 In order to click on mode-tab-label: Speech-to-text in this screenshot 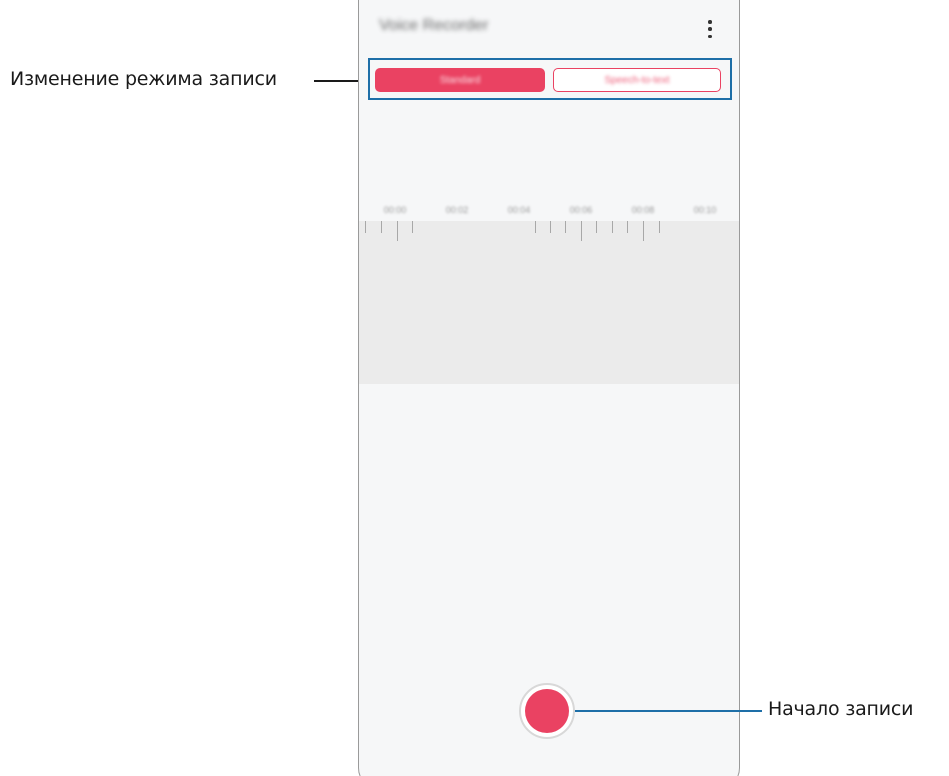, I will do `click(637, 80)`.